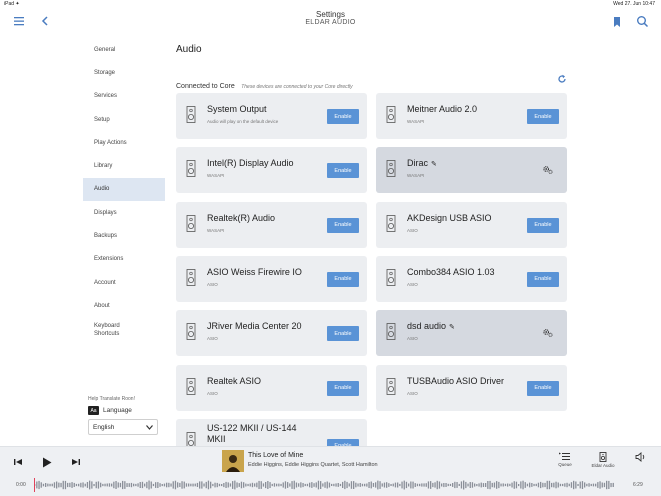  Describe the element at coordinates (124, 212) in the screenshot. I see `sidebar-item-displays: Displays` at that location.